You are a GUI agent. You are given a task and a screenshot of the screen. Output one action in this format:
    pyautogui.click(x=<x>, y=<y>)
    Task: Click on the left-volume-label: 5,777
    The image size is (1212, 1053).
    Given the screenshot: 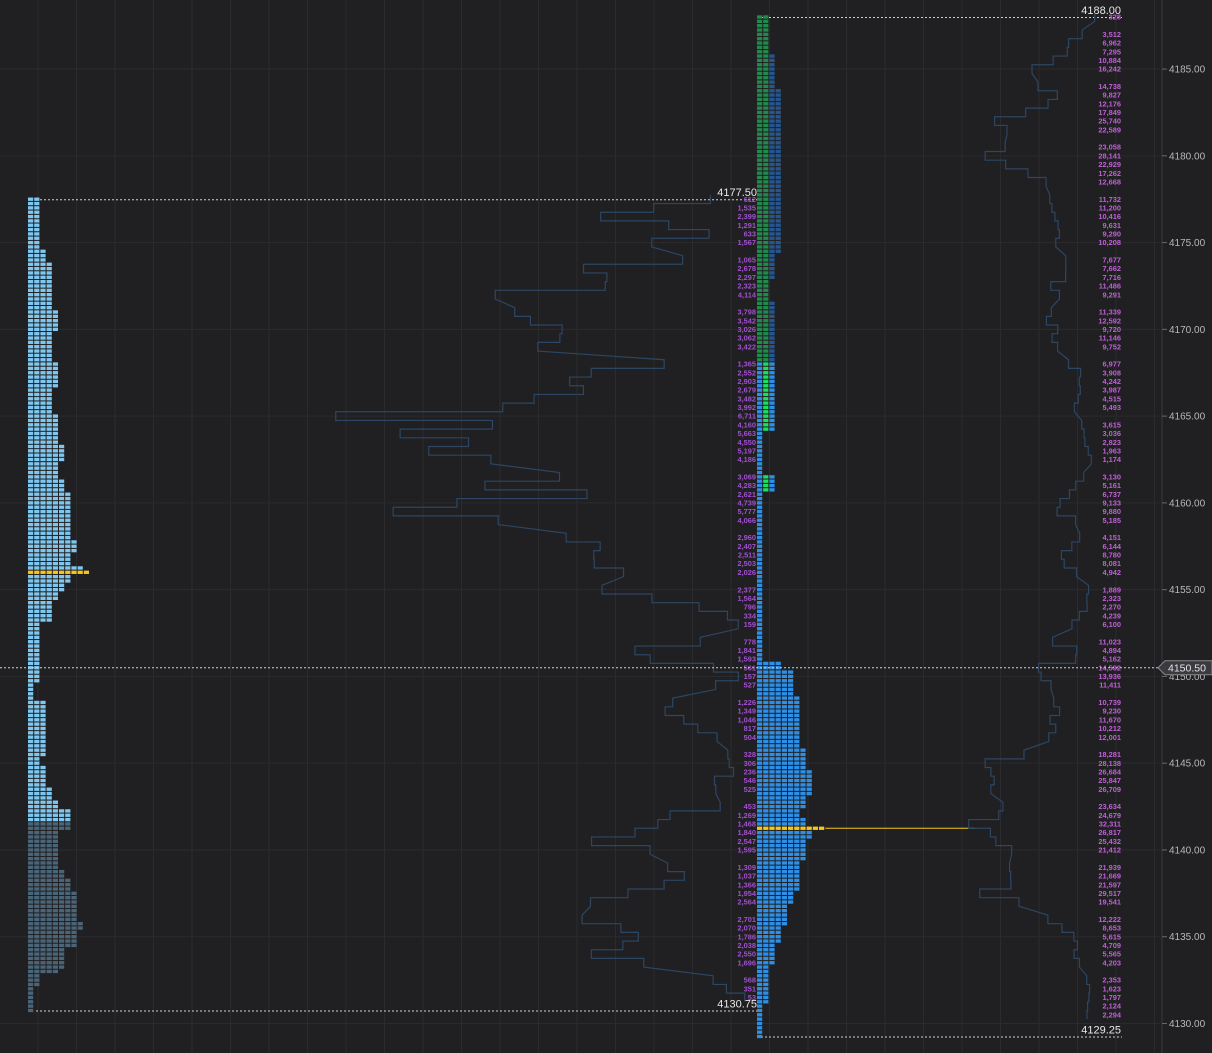 What is the action you would take?
    pyautogui.click(x=747, y=511)
    